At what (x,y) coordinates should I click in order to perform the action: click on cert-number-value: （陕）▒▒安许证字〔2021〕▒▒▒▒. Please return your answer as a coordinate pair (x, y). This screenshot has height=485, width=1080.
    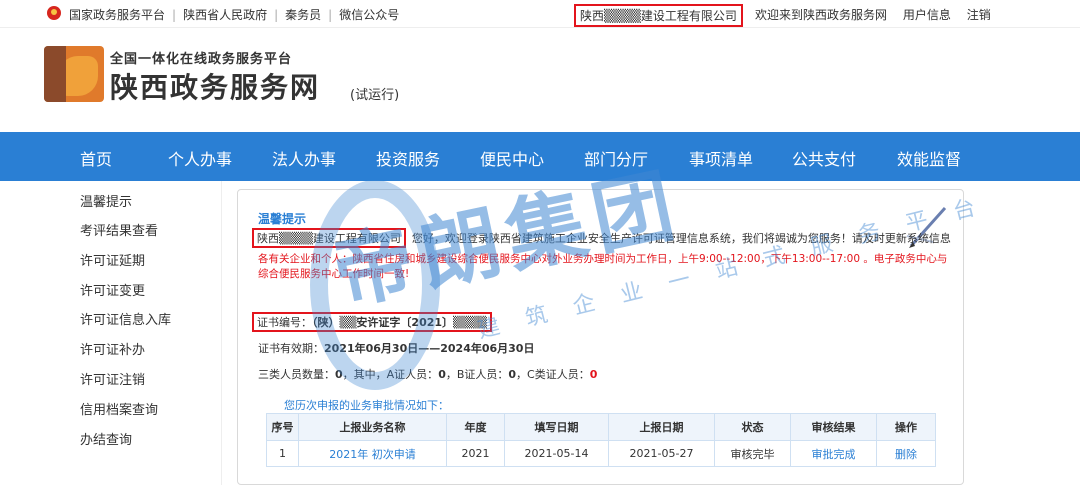
    Looking at the image, I should click on (399, 322).